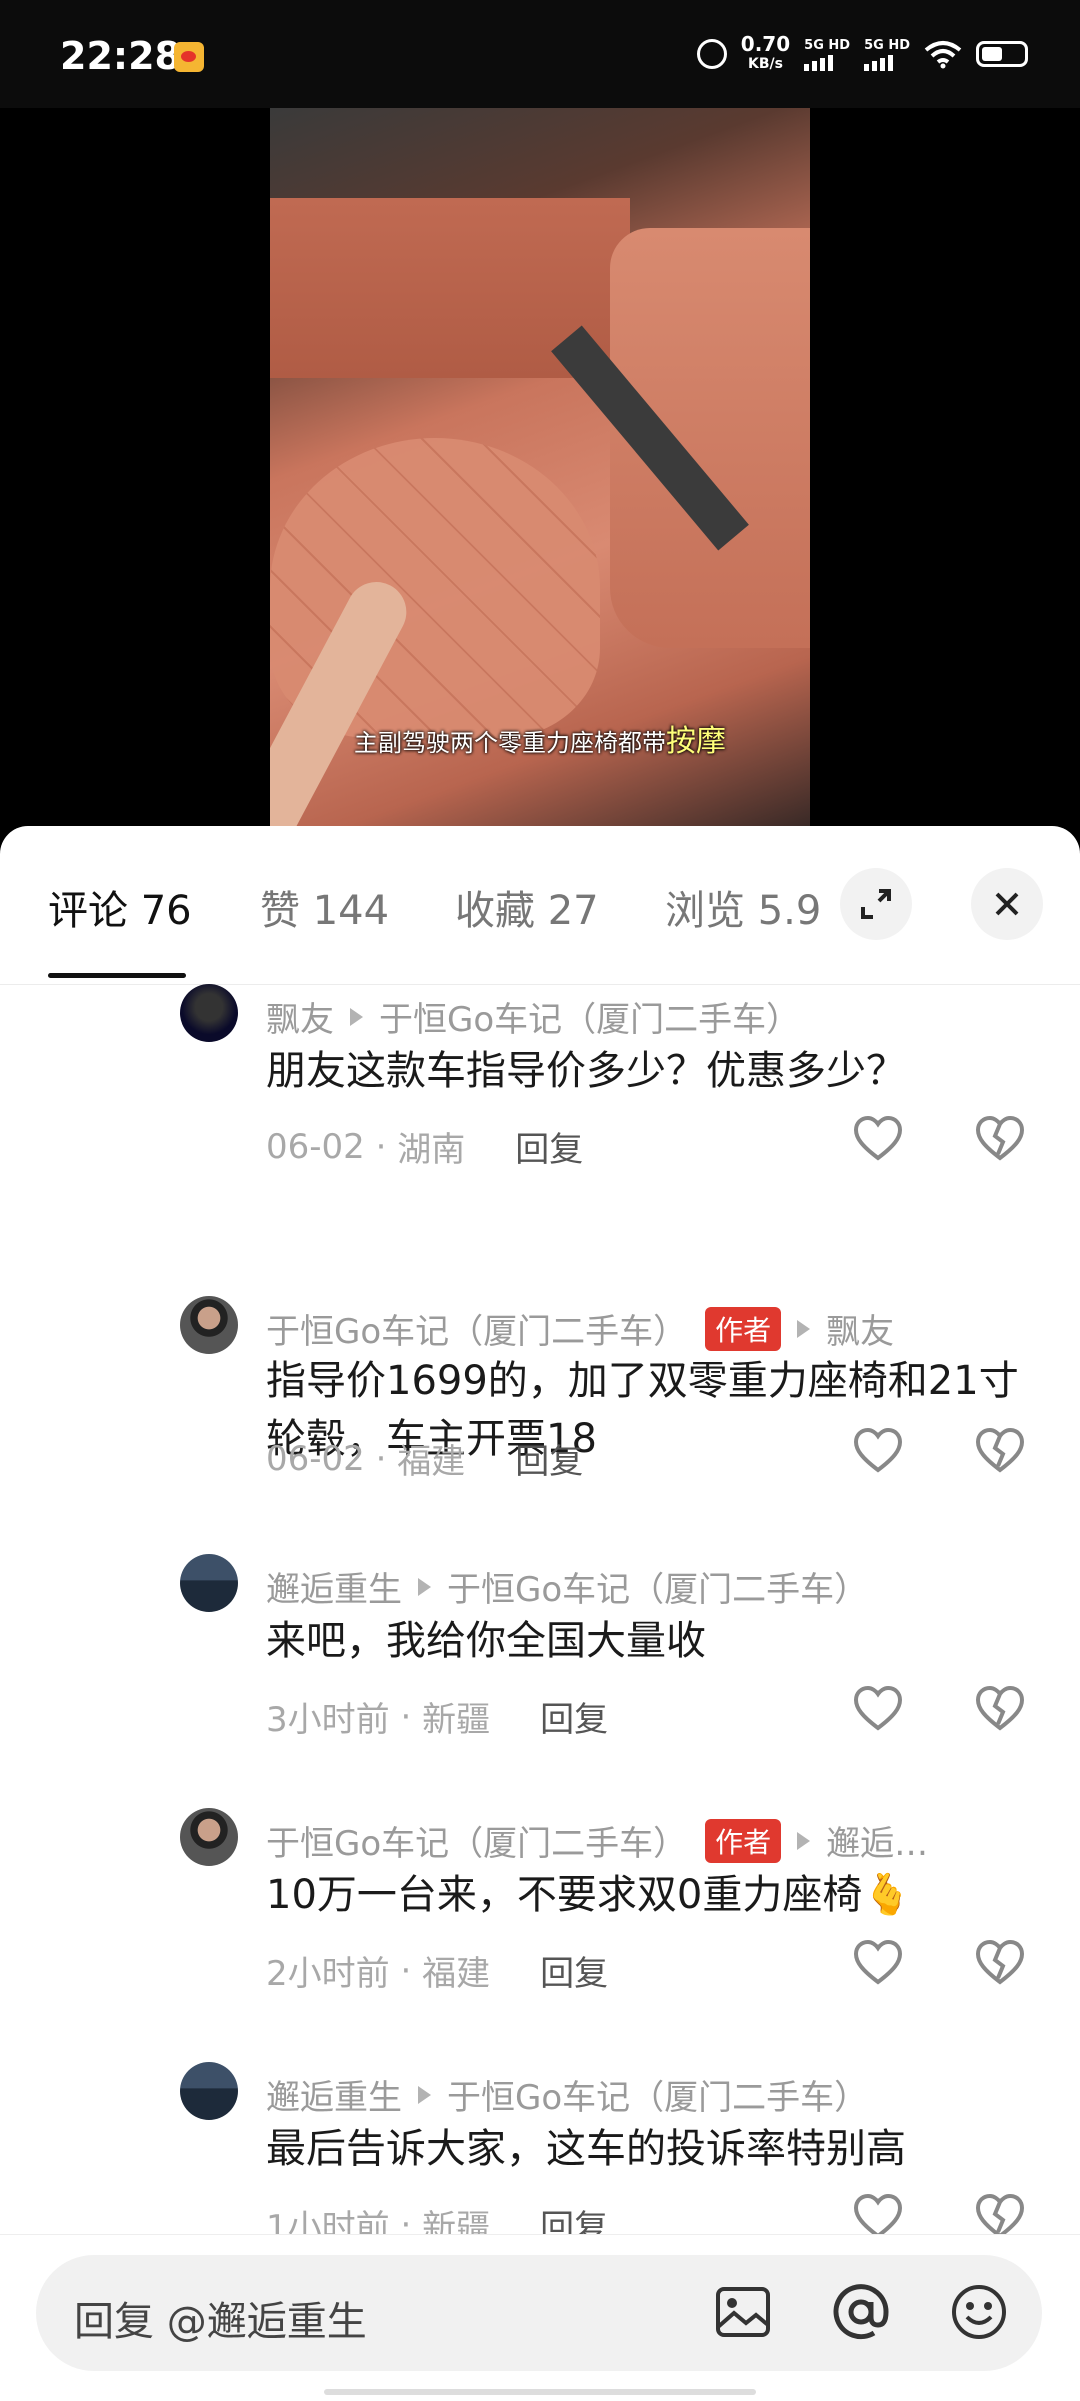  I want to click on wifi-icon, so click(943, 55).